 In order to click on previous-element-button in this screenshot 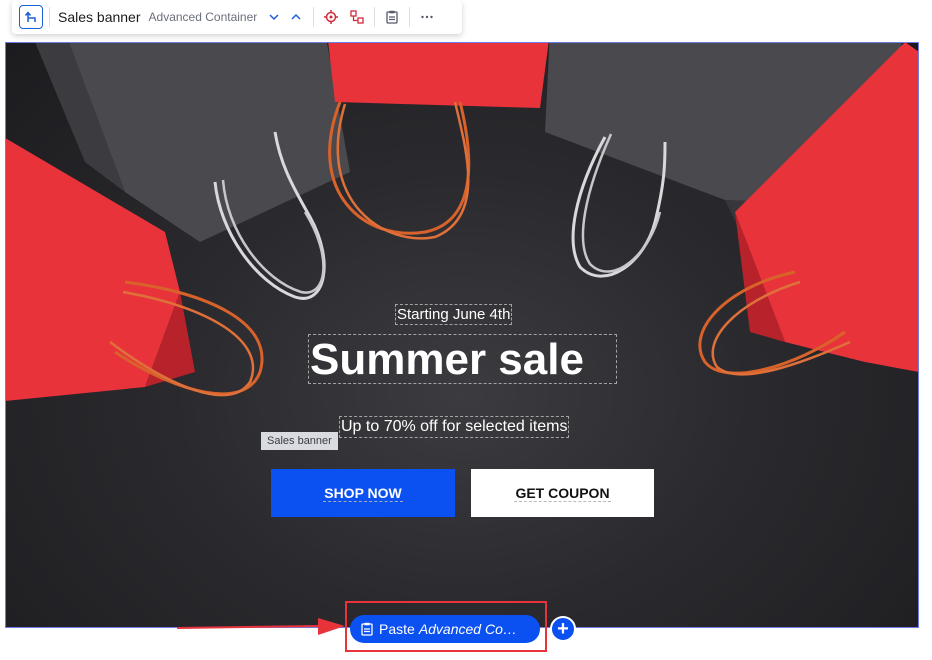, I will do `click(296, 17)`.